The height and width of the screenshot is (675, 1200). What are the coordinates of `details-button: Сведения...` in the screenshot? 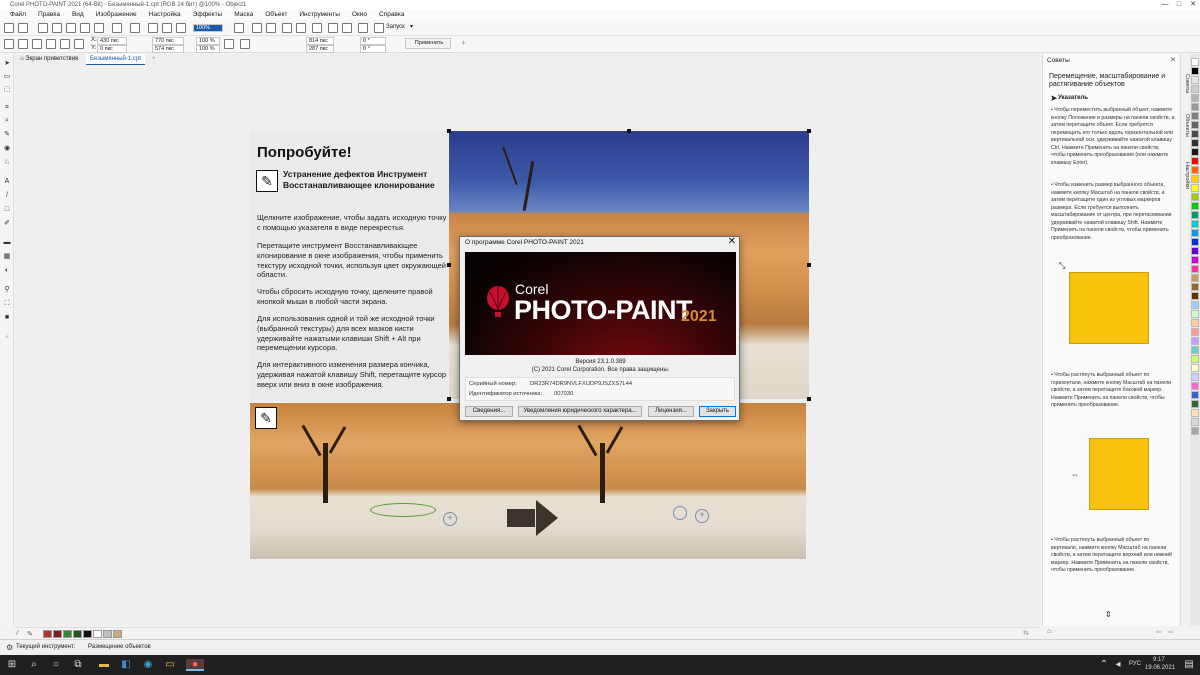 It's located at (489, 411).